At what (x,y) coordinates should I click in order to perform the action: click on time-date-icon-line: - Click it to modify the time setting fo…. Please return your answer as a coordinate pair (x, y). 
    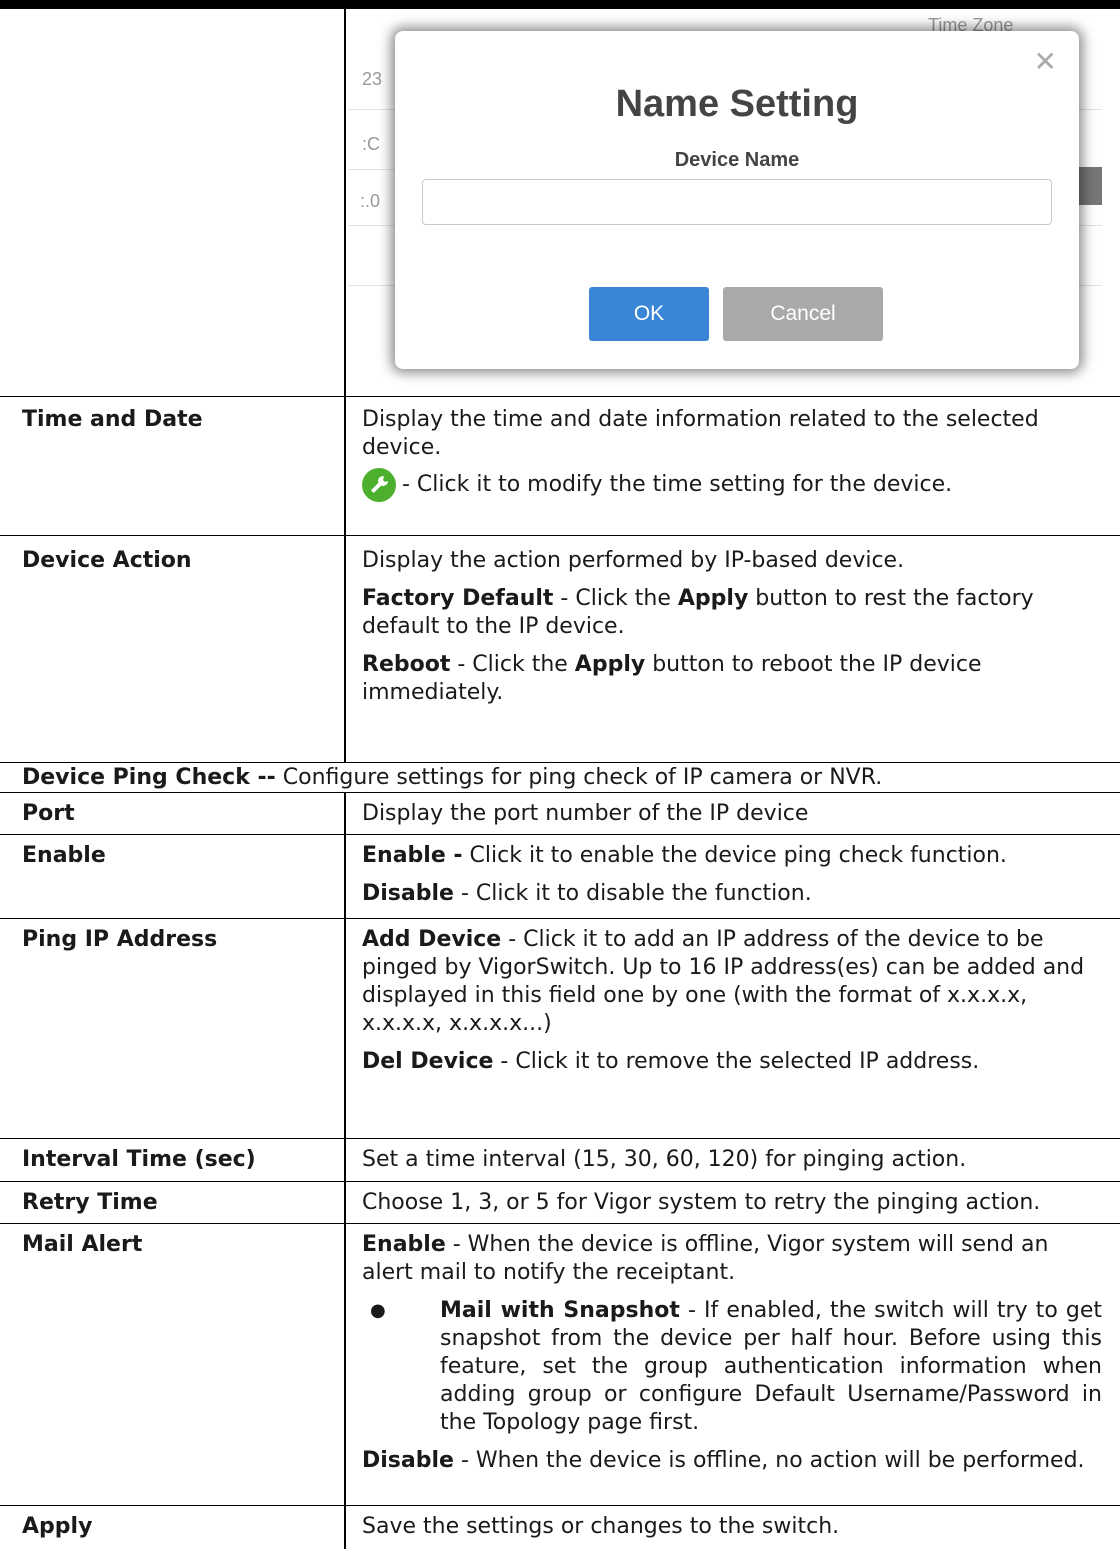
    Looking at the image, I should click on (732, 485).